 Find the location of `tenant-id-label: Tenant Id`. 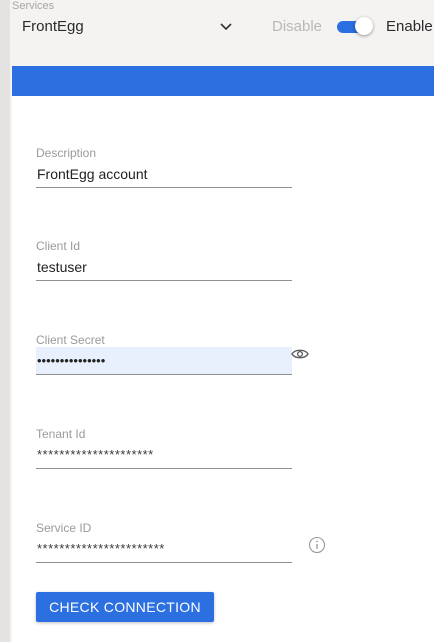

tenant-id-label: Tenant Id is located at coordinates (61, 434).